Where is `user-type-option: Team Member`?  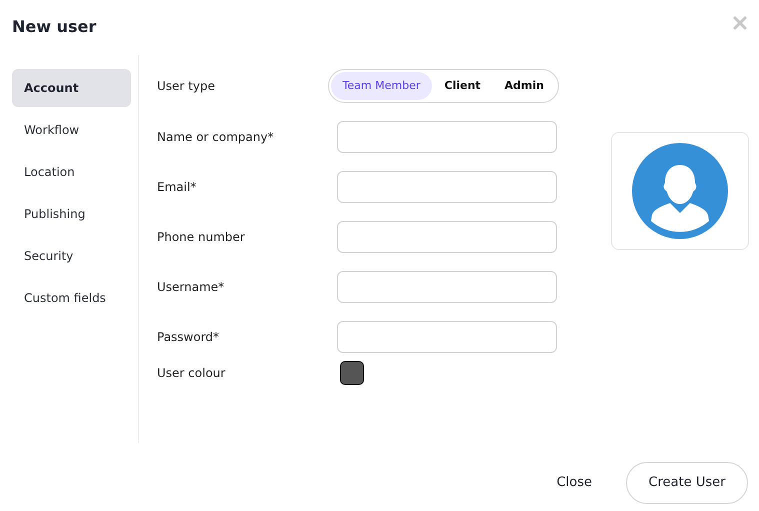 user-type-option: Team Member is located at coordinates (381, 86).